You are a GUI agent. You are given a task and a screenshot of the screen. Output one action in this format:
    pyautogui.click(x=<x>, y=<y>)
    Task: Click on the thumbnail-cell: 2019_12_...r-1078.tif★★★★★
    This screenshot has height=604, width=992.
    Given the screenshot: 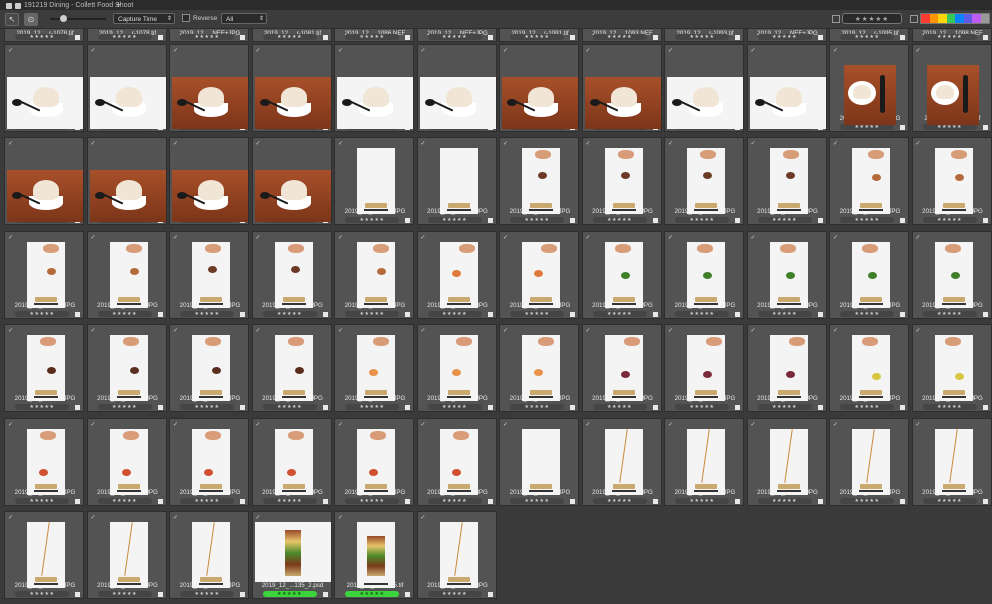 What is the action you would take?
    pyautogui.click(x=44, y=35)
    